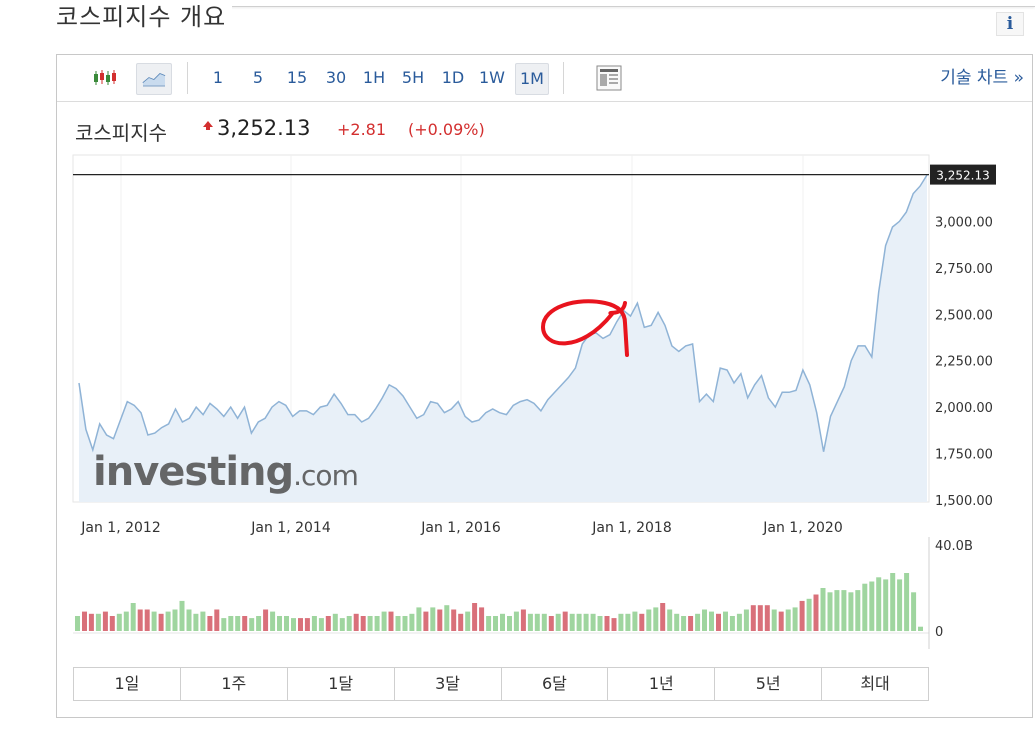 The height and width of the screenshot is (732, 1035). I want to click on last-price-label: 3,252.13, so click(962, 176).